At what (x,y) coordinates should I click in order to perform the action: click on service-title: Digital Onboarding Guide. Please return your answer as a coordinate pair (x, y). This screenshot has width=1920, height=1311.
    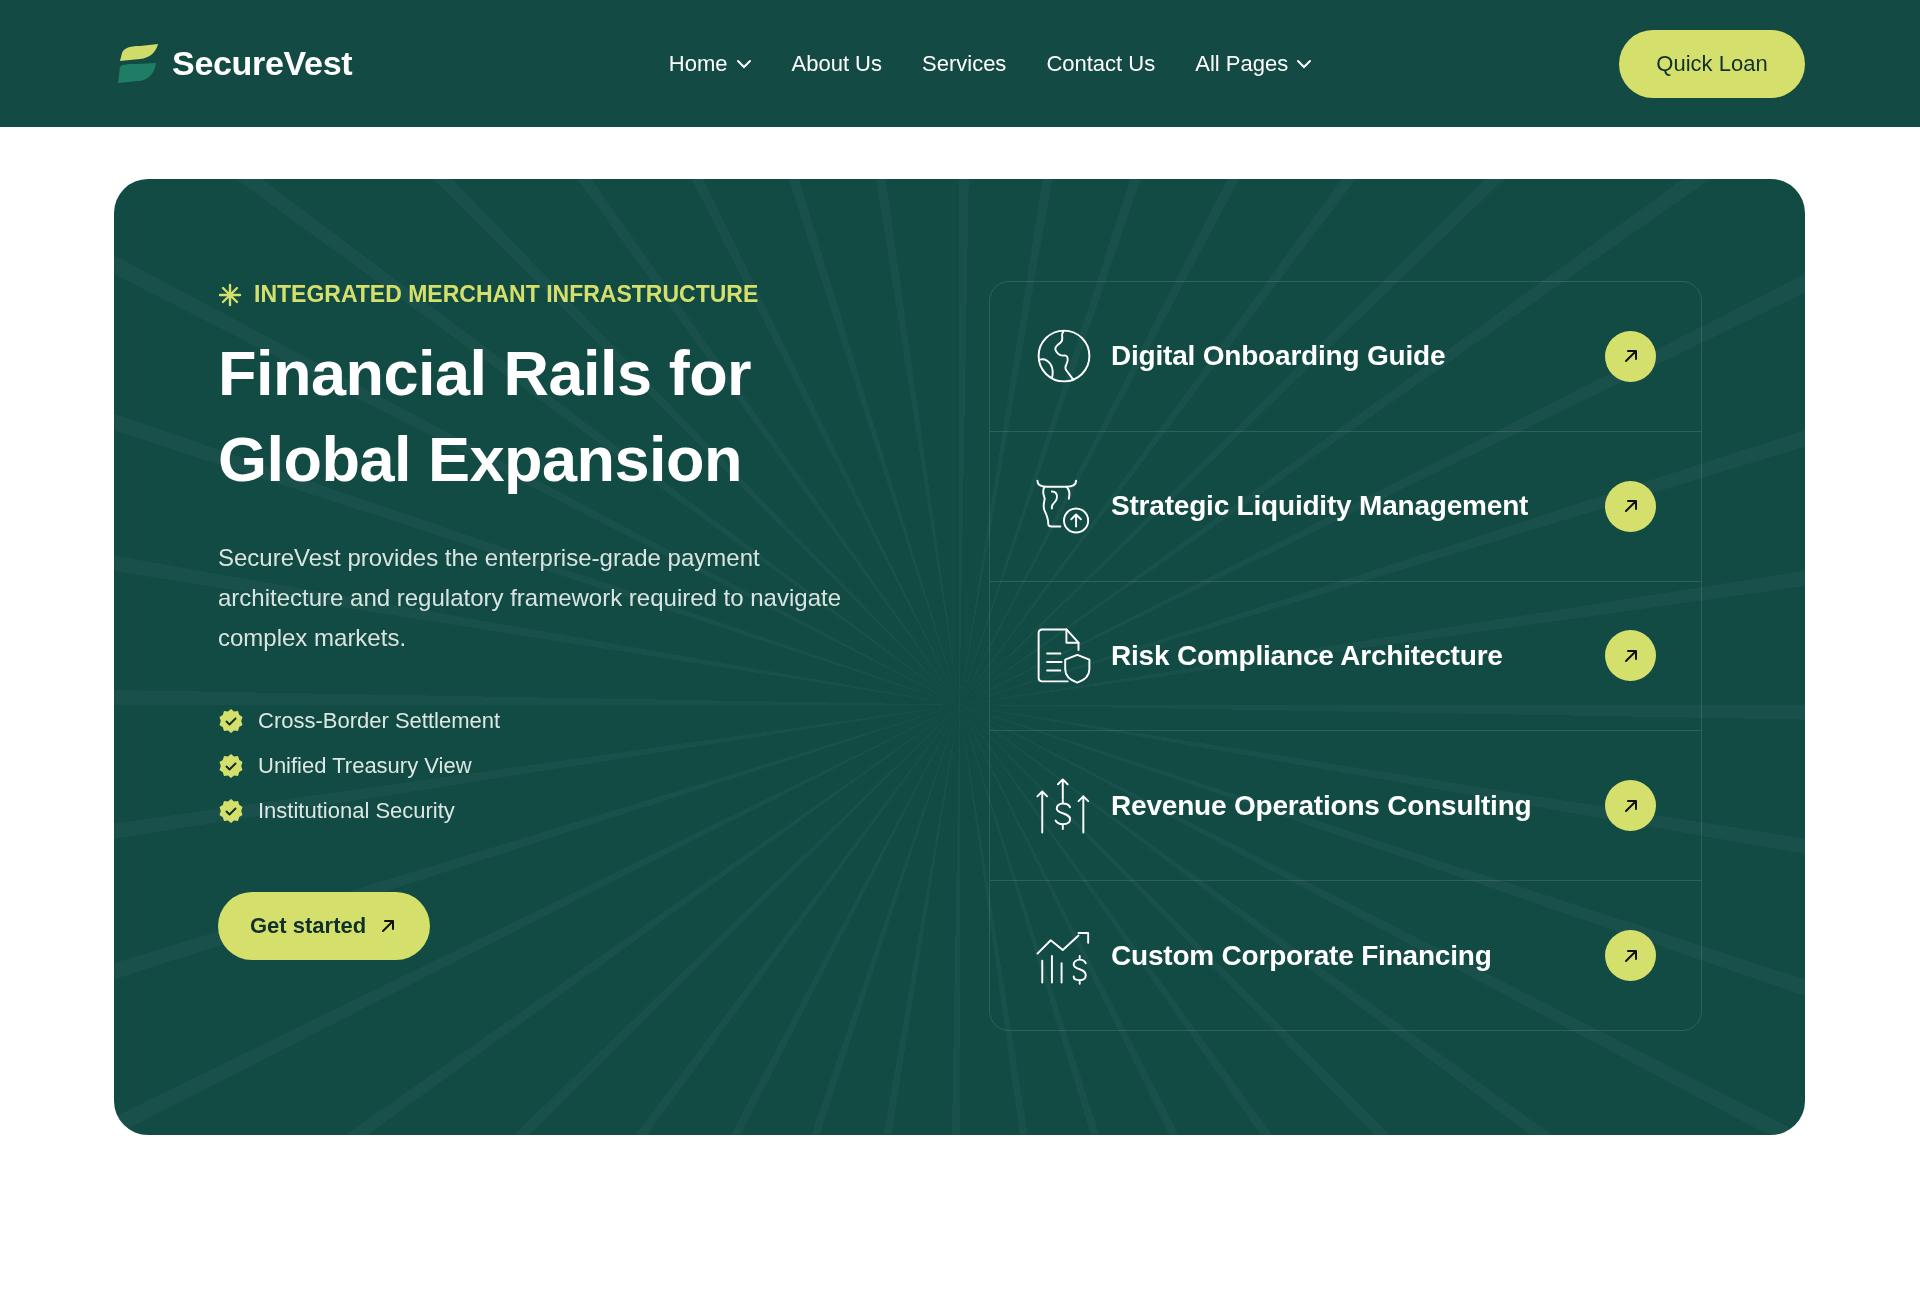
    Looking at the image, I should click on (1349, 356).